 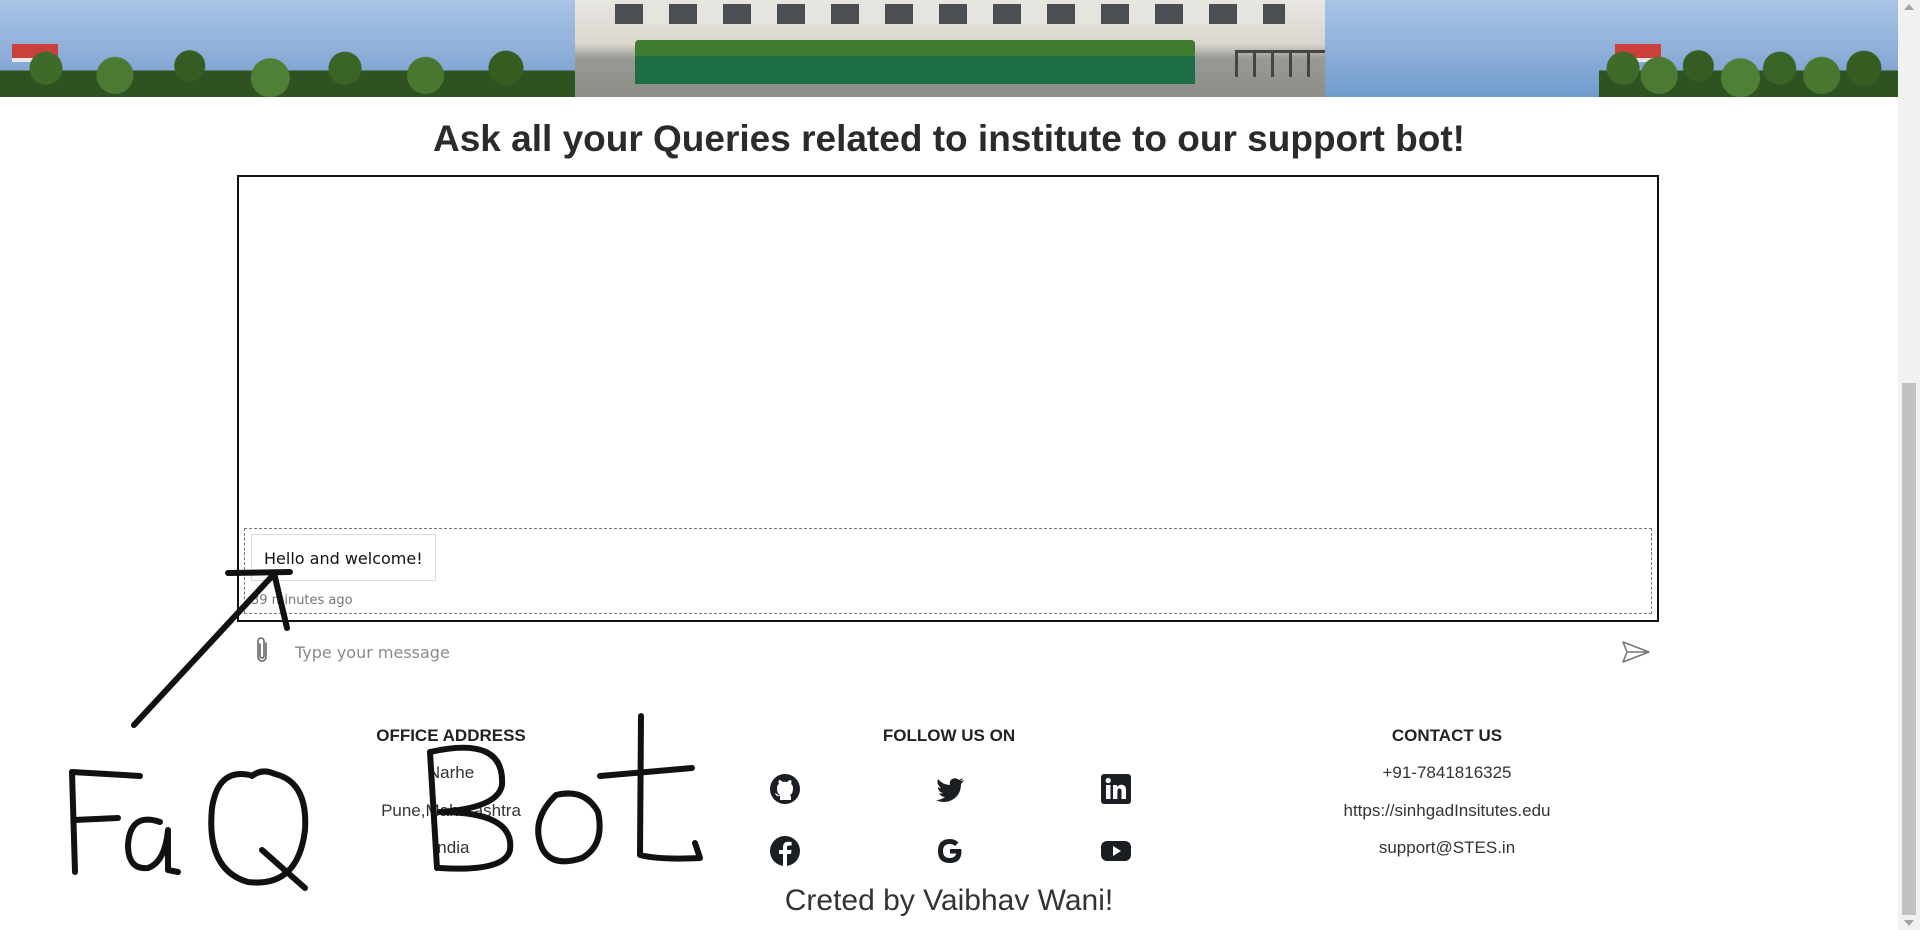 I want to click on contact-email: support@STES.in, so click(x=1447, y=848).